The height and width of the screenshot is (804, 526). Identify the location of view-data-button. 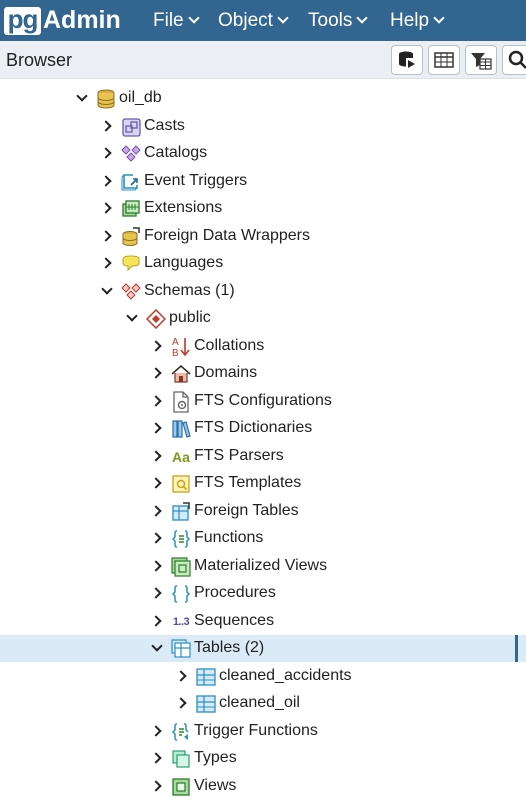
(444, 60).